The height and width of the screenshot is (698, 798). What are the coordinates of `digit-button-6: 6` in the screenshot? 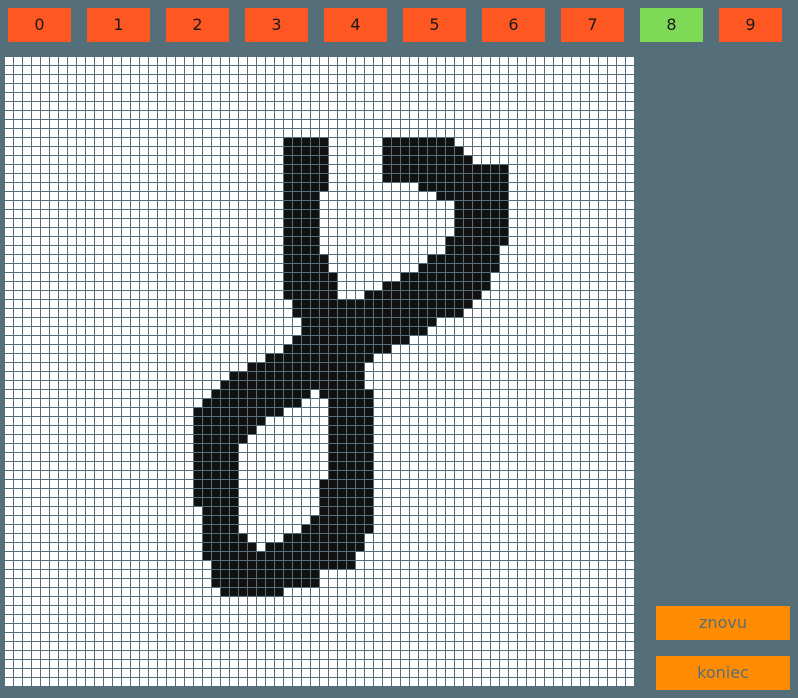 It's located at (513, 25).